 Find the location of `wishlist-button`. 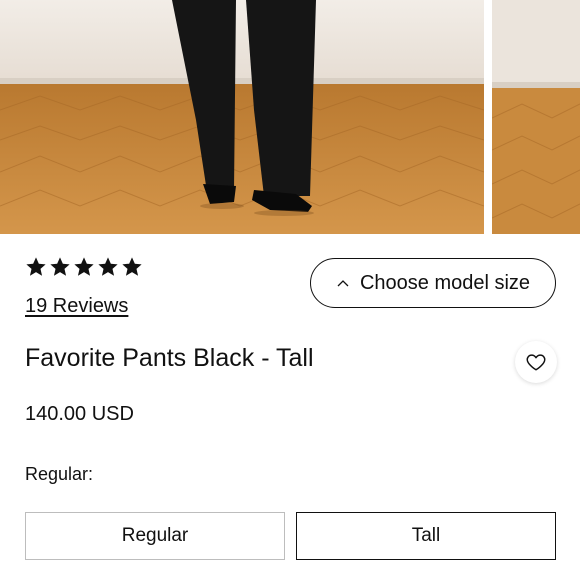

wishlist-button is located at coordinates (536, 362).